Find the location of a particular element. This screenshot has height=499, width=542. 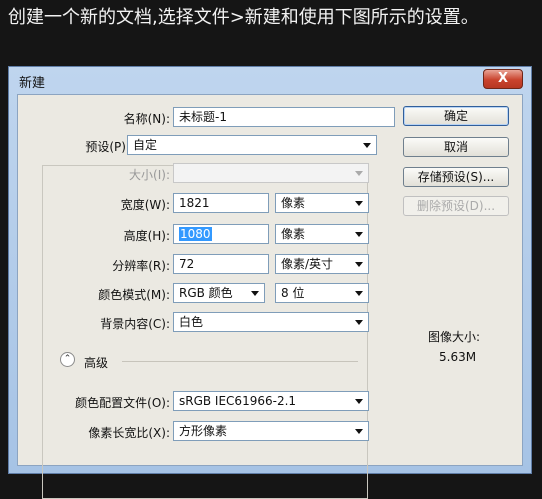

preset-label: 预设(P): is located at coordinates (107, 147).